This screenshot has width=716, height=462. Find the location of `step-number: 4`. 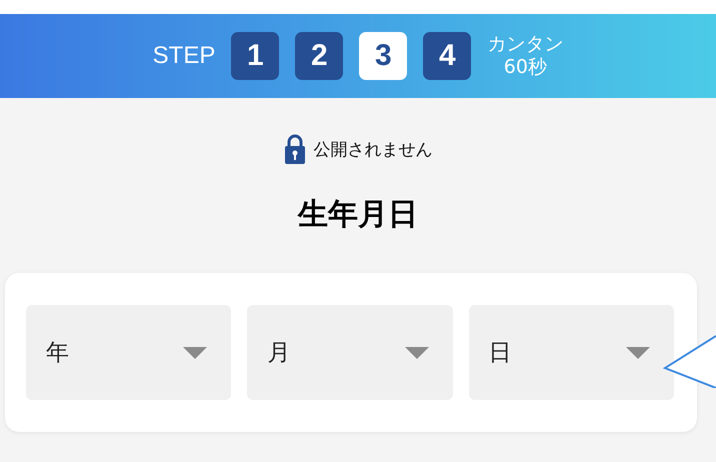

step-number: 4 is located at coordinates (447, 56).